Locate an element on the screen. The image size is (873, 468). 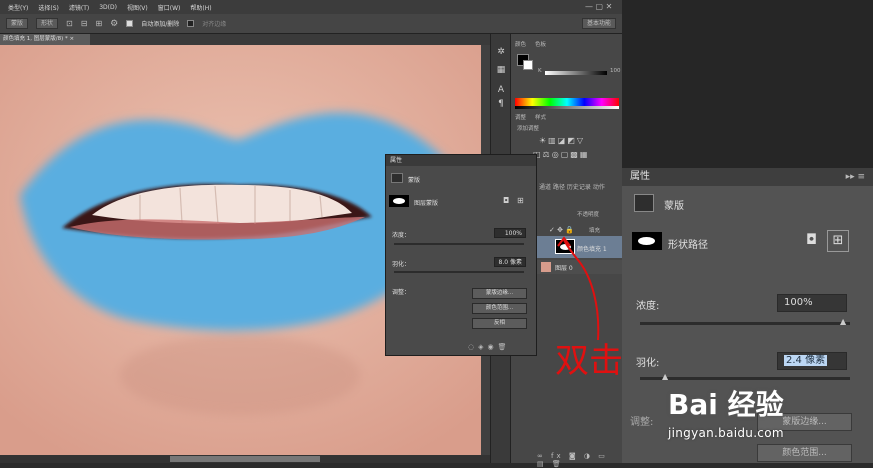
density-label: 浓度： is located at coordinates (401, 235).